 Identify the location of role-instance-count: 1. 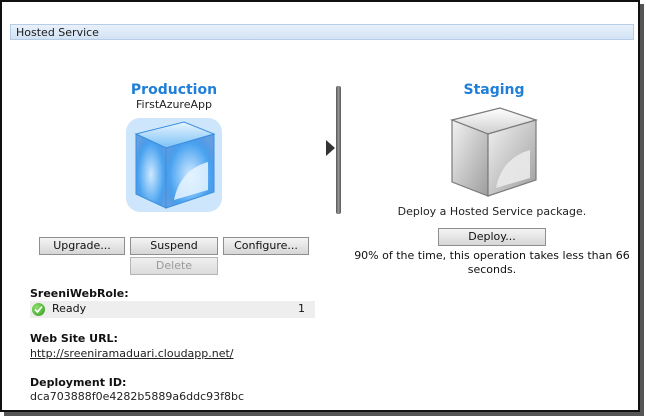
(301, 308).